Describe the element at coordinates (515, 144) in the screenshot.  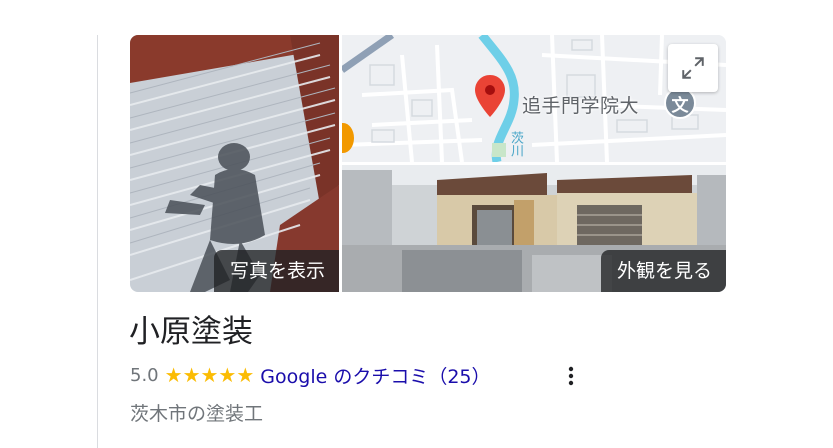
I see `map-river-label: 茨川` at that location.